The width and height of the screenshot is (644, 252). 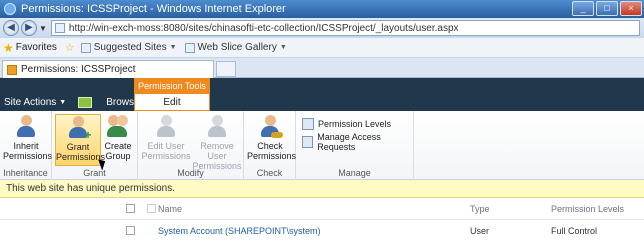 I want to click on favorites-button: Favorites, so click(x=36, y=47).